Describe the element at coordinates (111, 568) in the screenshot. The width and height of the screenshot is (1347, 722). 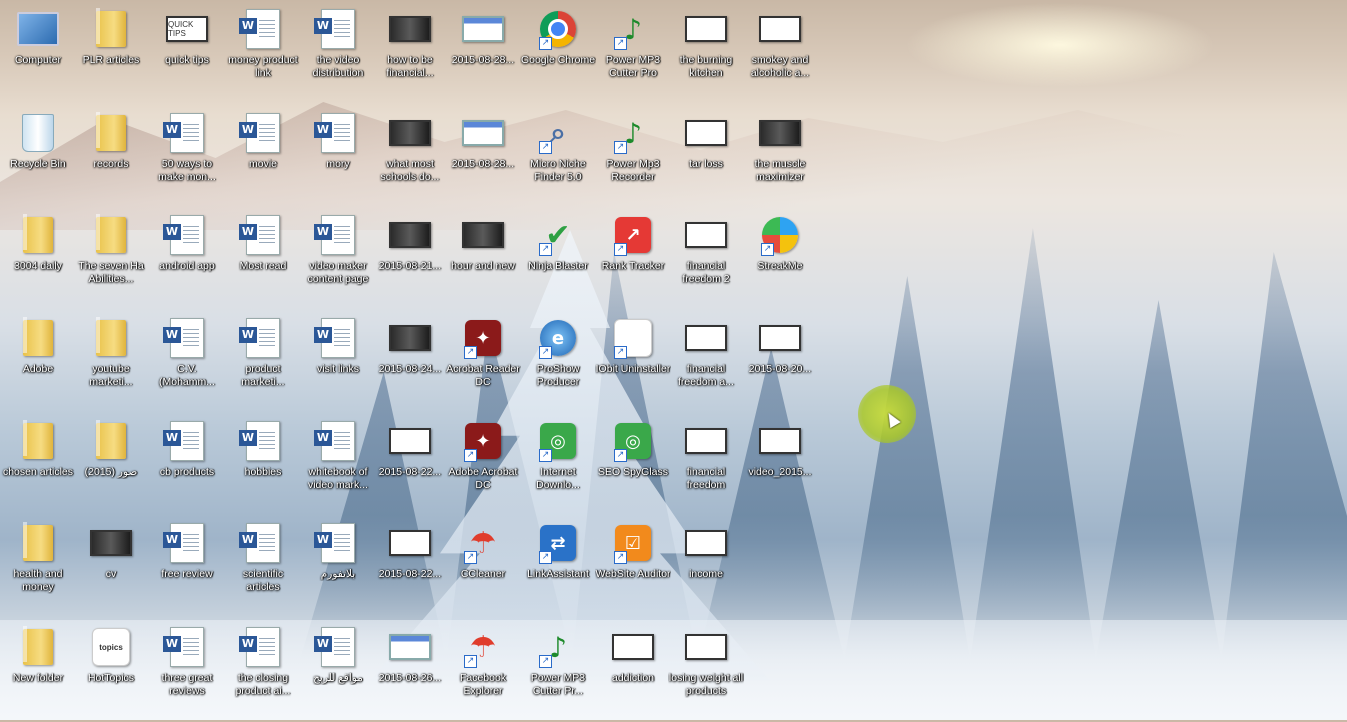
I see `desktop-icon: cv` at that location.